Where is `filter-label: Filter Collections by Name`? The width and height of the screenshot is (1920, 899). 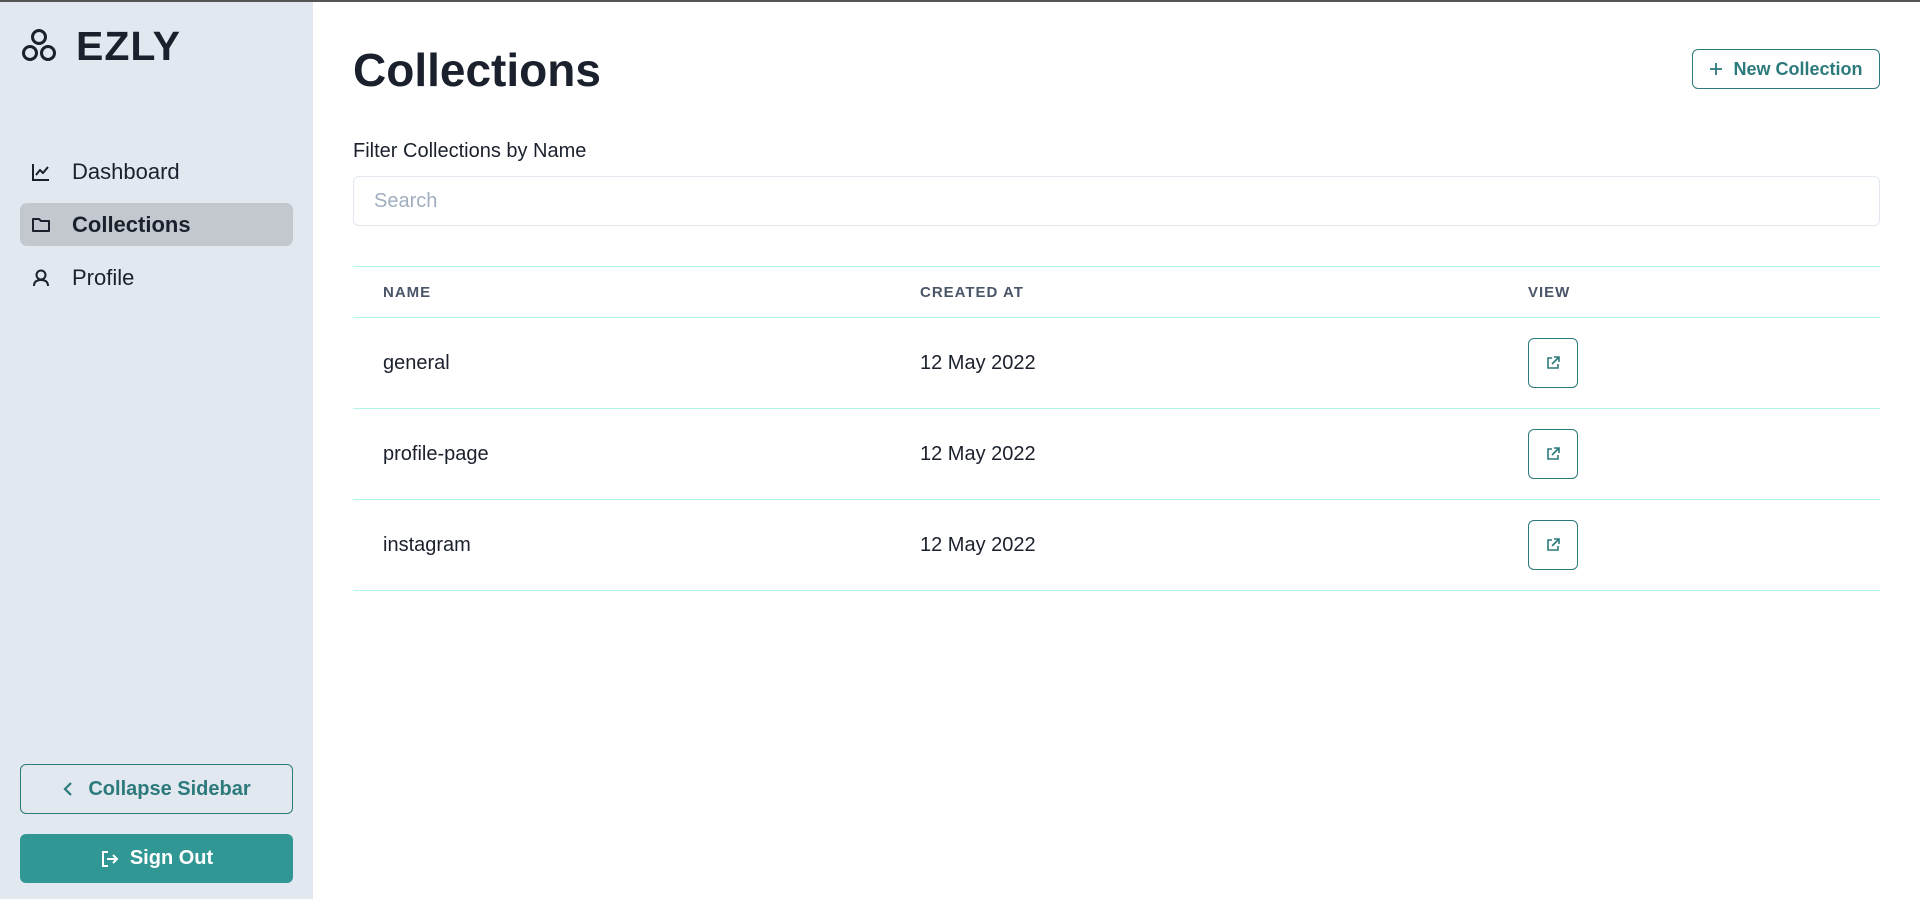
filter-label: Filter Collections by Name is located at coordinates (470, 151).